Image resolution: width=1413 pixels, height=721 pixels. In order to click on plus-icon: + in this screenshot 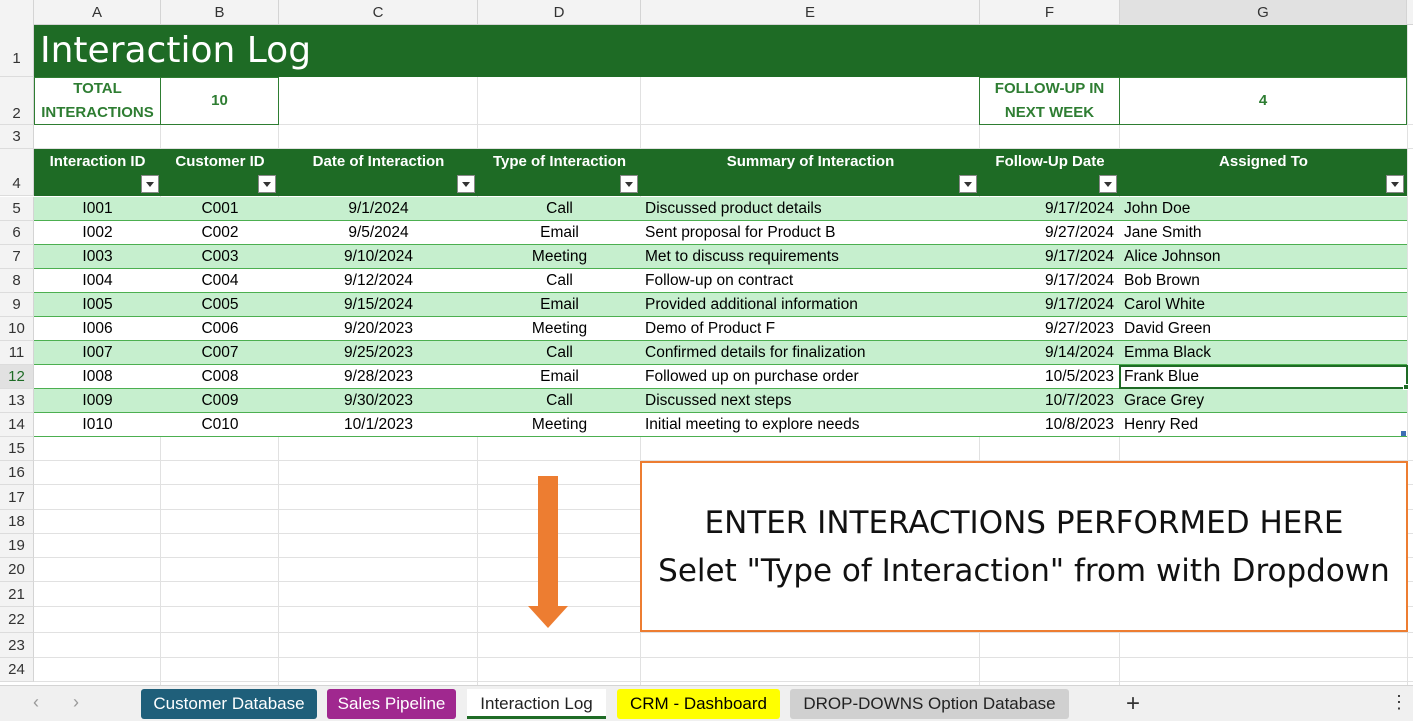, I will do `click(1133, 704)`.